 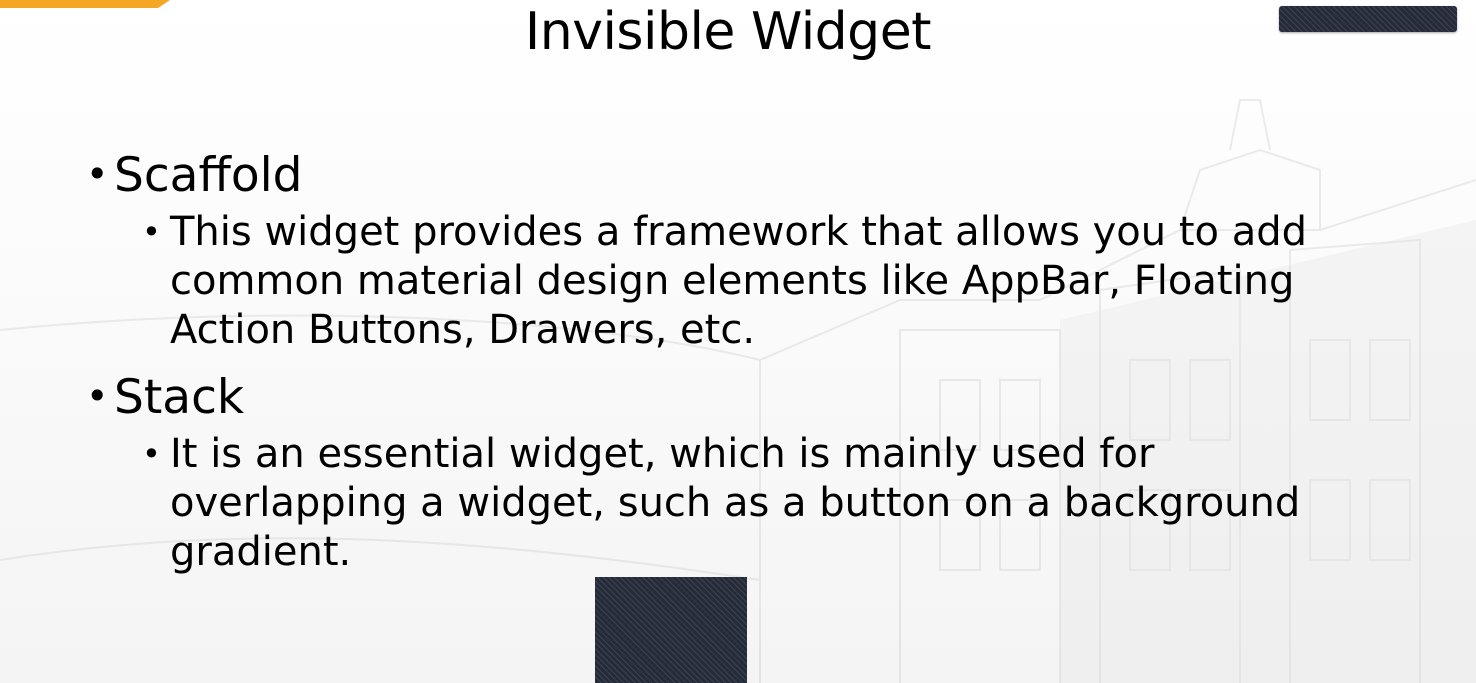 I want to click on bullet-stack: • Stack, so click(x=165, y=397).